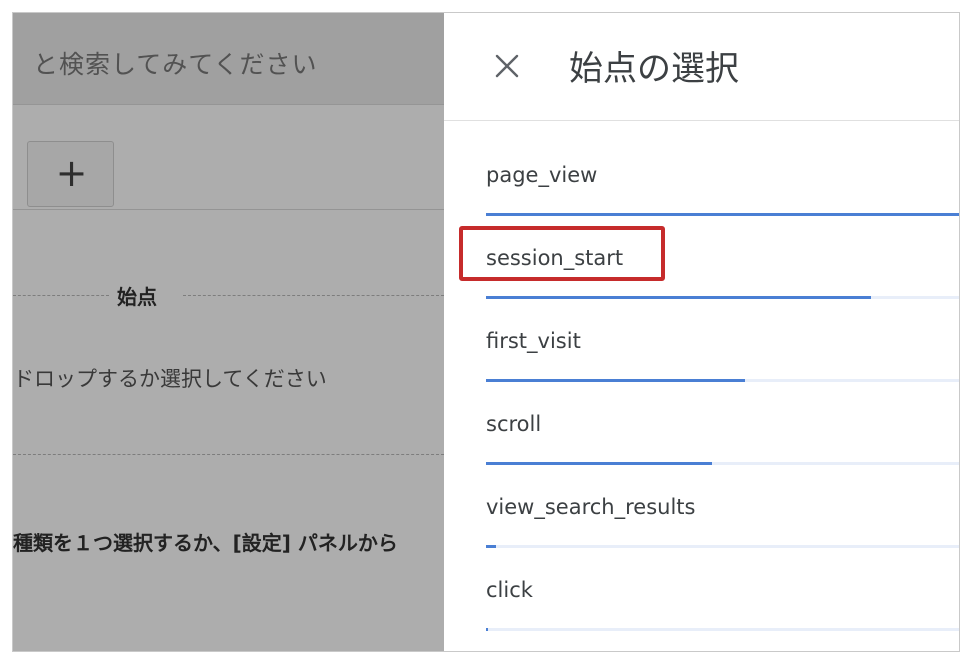  What do you see at coordinates (701, 168) in the screenshot?
I see `event-item-page-view: page_view` at bounding box center [701, 168].